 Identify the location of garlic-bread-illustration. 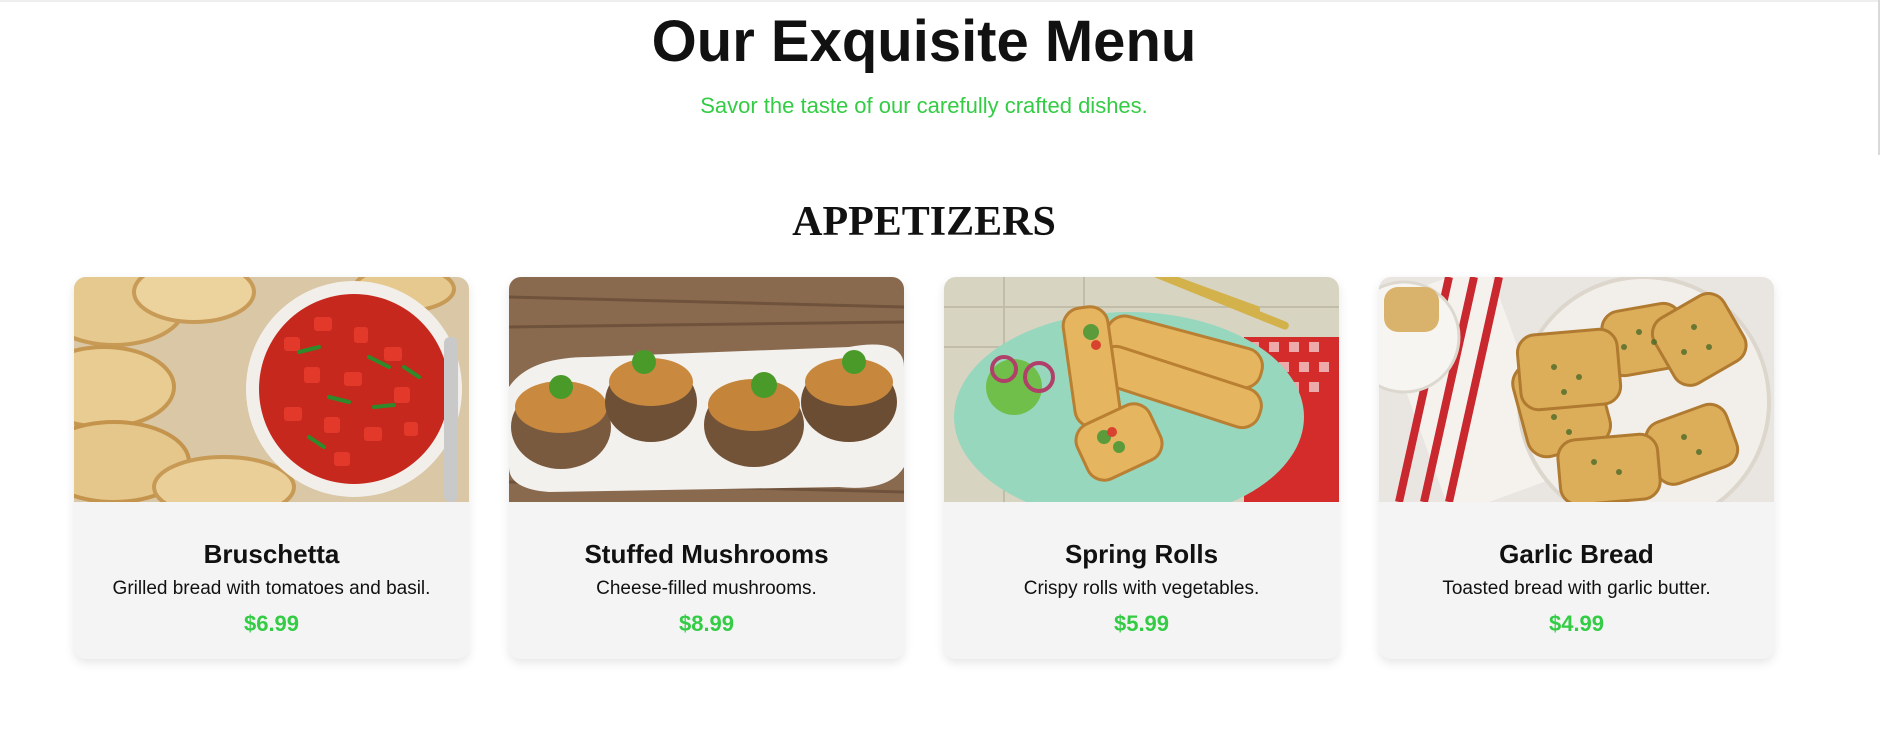
(1576, 389).